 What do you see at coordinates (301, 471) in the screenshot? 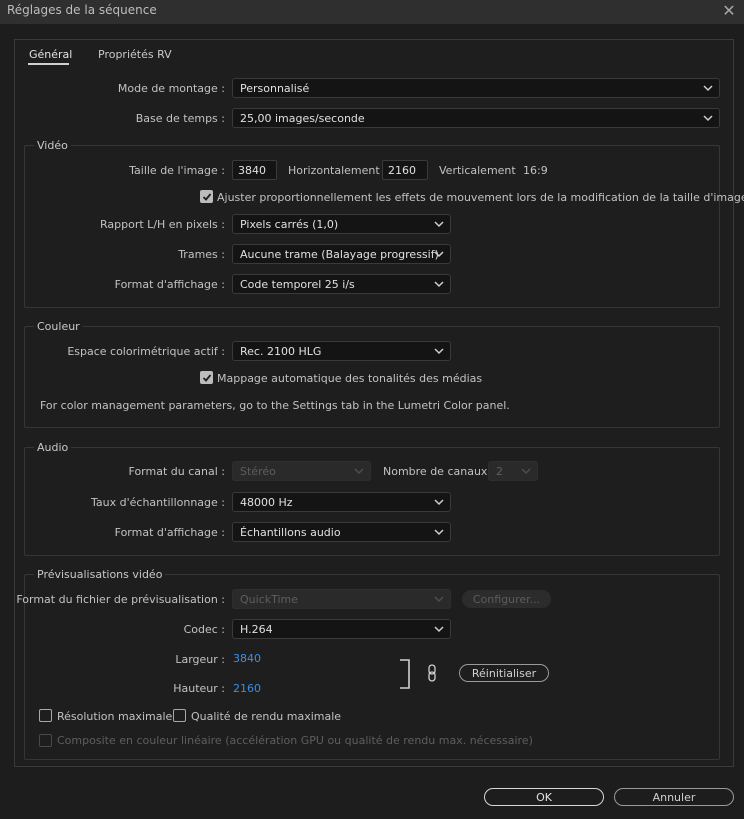
I see `channel-format-dropdown: Stéréo` at bounding box center [301, 471].